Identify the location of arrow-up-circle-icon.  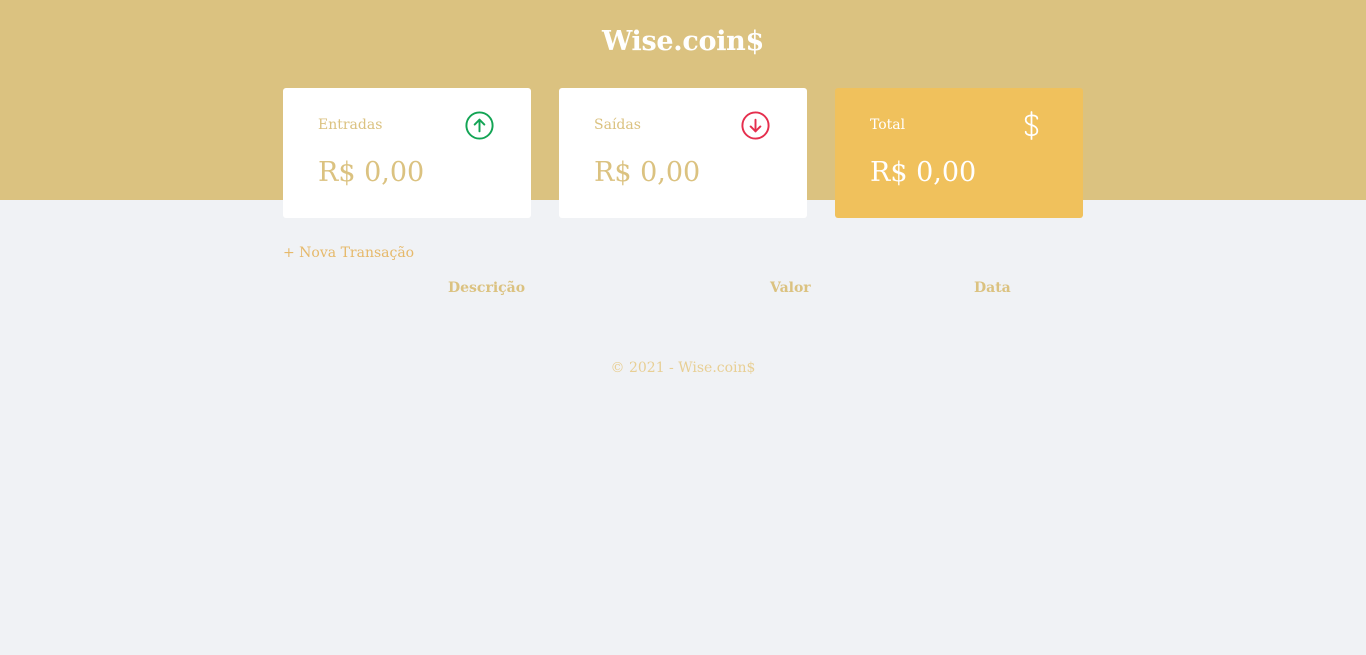
(479, 125).